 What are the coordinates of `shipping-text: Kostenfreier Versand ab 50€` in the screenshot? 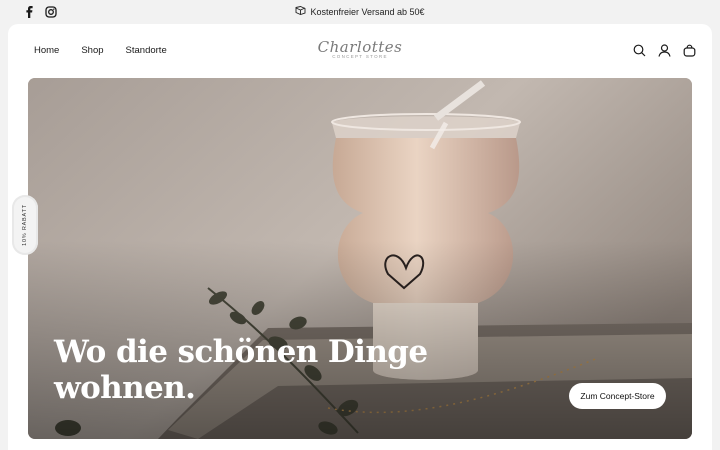 It's located at (367, 11).